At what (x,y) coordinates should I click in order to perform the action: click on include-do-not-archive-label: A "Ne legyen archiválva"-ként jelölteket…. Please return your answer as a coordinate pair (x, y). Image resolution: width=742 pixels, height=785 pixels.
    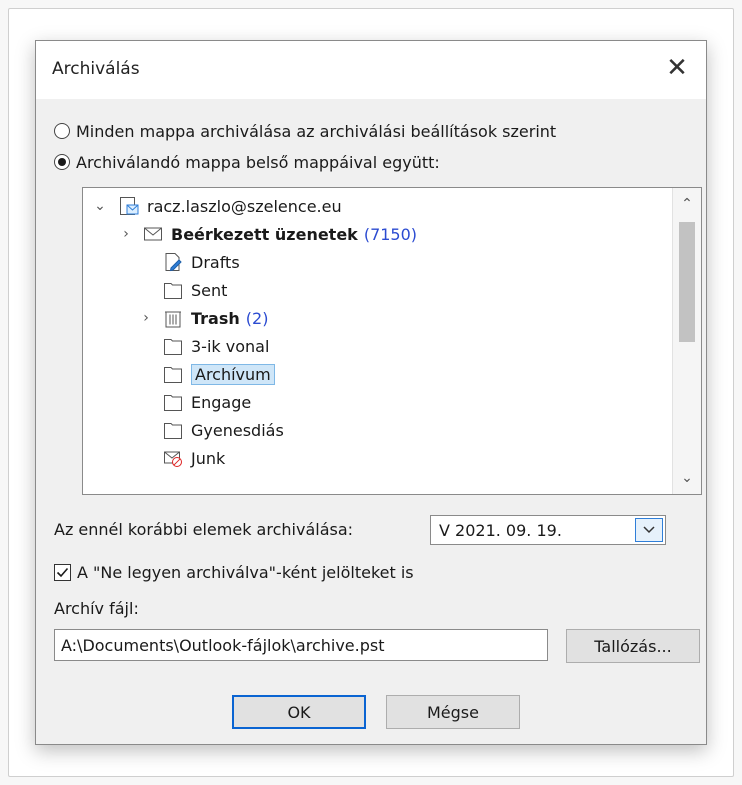
    Looking at the image, I should click on (245, 572).